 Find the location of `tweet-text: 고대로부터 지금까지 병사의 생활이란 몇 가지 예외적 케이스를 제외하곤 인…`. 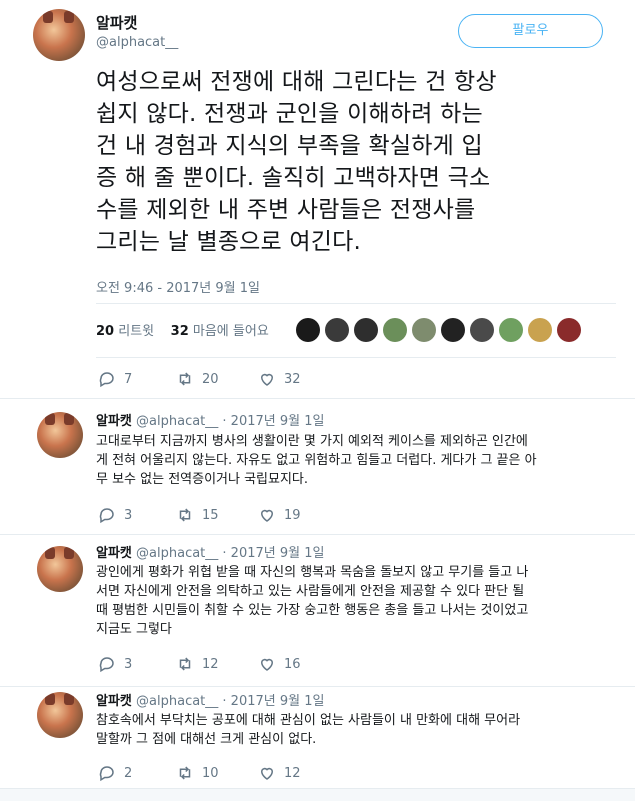

tweet-text: 고대로부터 지금까지 병사의 생활이란 몇 가지 예외적 케이스를 제외하곤 인… is located at coordinates (316, 460).